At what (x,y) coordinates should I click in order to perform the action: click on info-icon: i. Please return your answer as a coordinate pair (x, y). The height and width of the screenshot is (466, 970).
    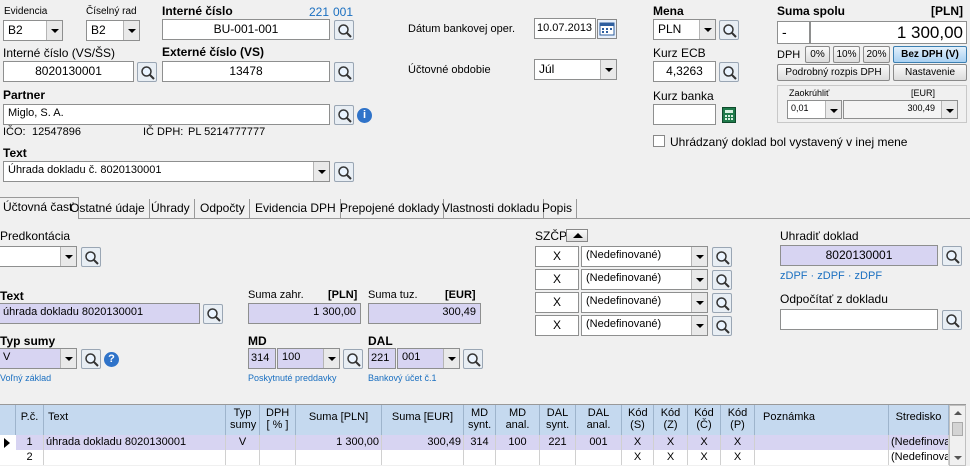
    Looking at the image, I should click on (364, 115).